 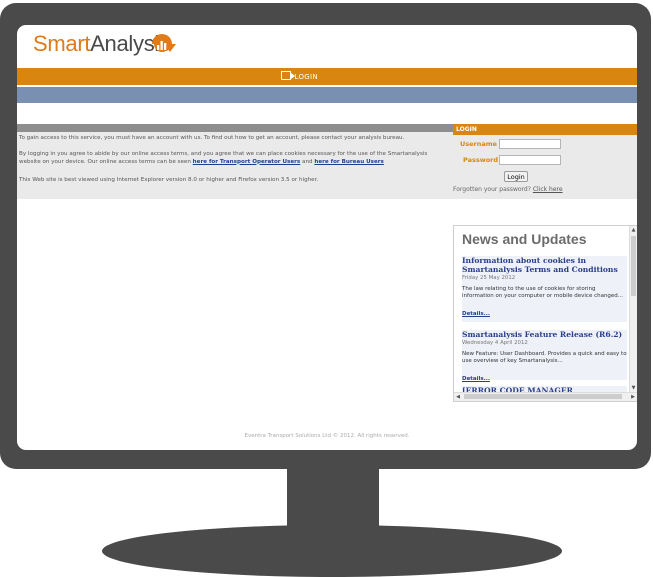 What do you see at coordinates (466, 129) in the screenshot?
I see `login-heading: LOGIN` at bounding box center [466, 129].